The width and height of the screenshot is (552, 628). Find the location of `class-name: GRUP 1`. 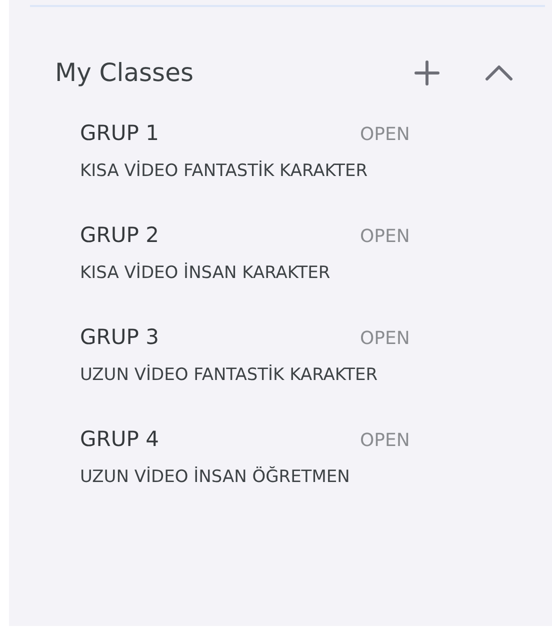

class-name: GRUP 1 is located at coordinates (120, 134).